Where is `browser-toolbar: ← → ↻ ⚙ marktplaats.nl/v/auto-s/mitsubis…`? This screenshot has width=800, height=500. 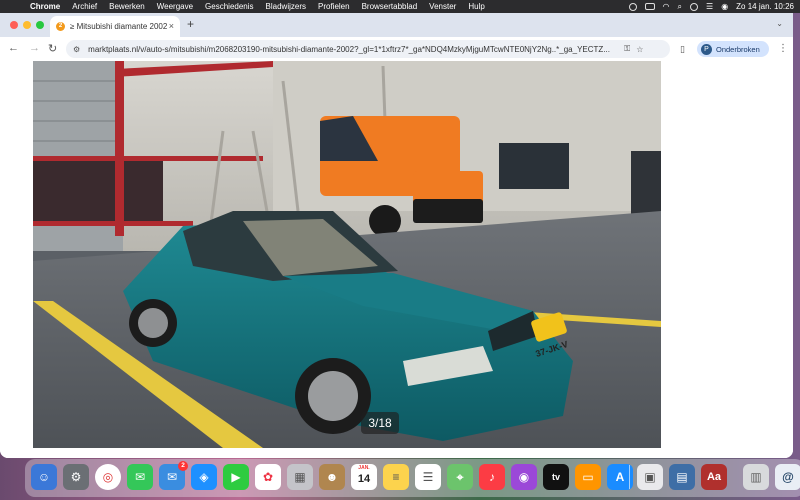 browser-toolbar: ← → ↻ ⚙ marktplaats.nl/v/auto-s/mitsubis… is located at coordinates (396, 49).